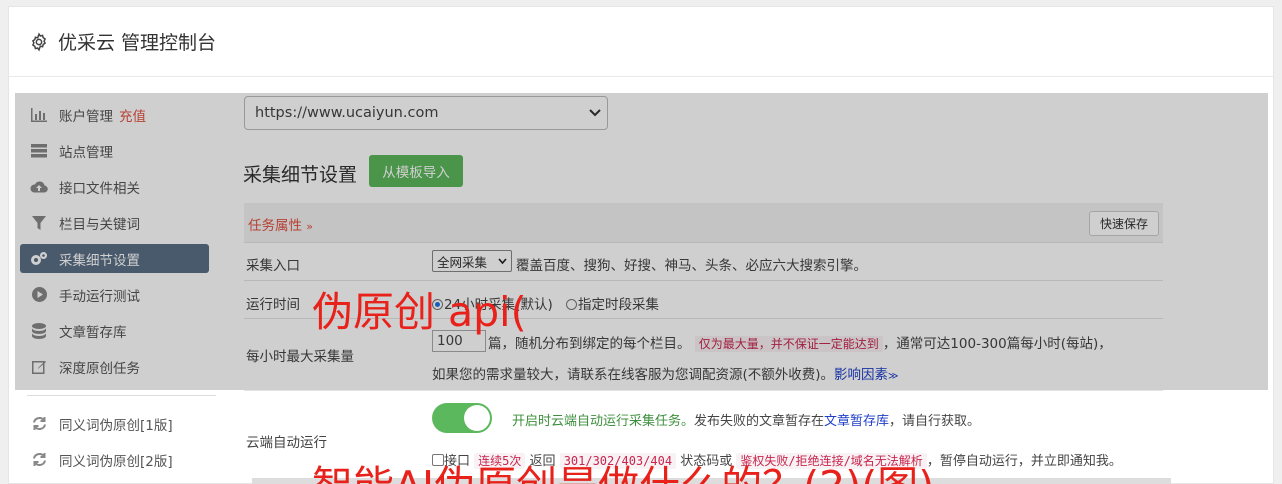 The width and height of the screenshot is (1282, 484). Describe the element at coordinates (571, 304) in the screenshot. I see `radio-icon` at that location.